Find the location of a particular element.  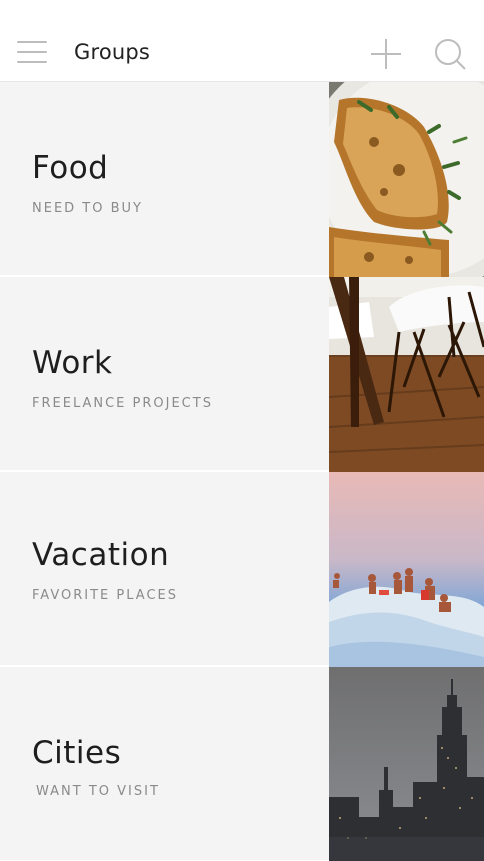

group-subtitle: WANT TO VISIT is located at coordinates (98, 791).